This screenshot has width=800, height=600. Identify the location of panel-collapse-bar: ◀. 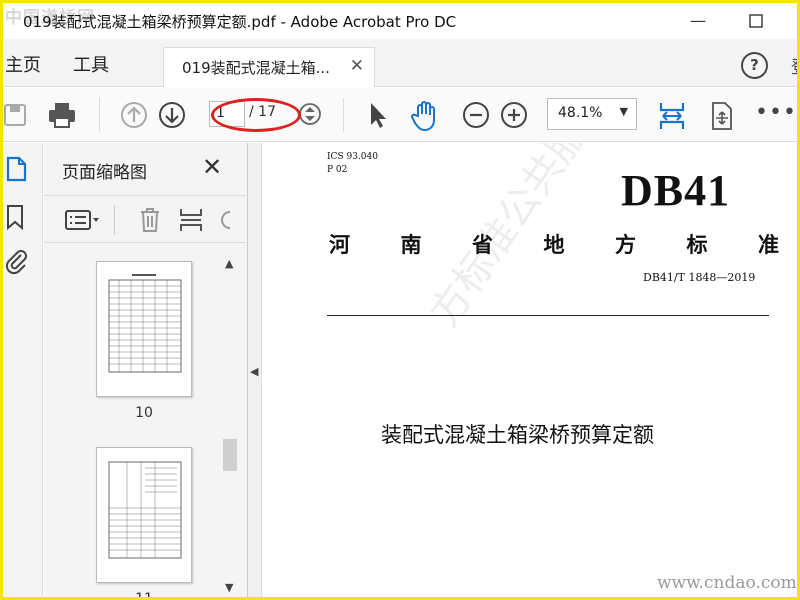
(255, 370).